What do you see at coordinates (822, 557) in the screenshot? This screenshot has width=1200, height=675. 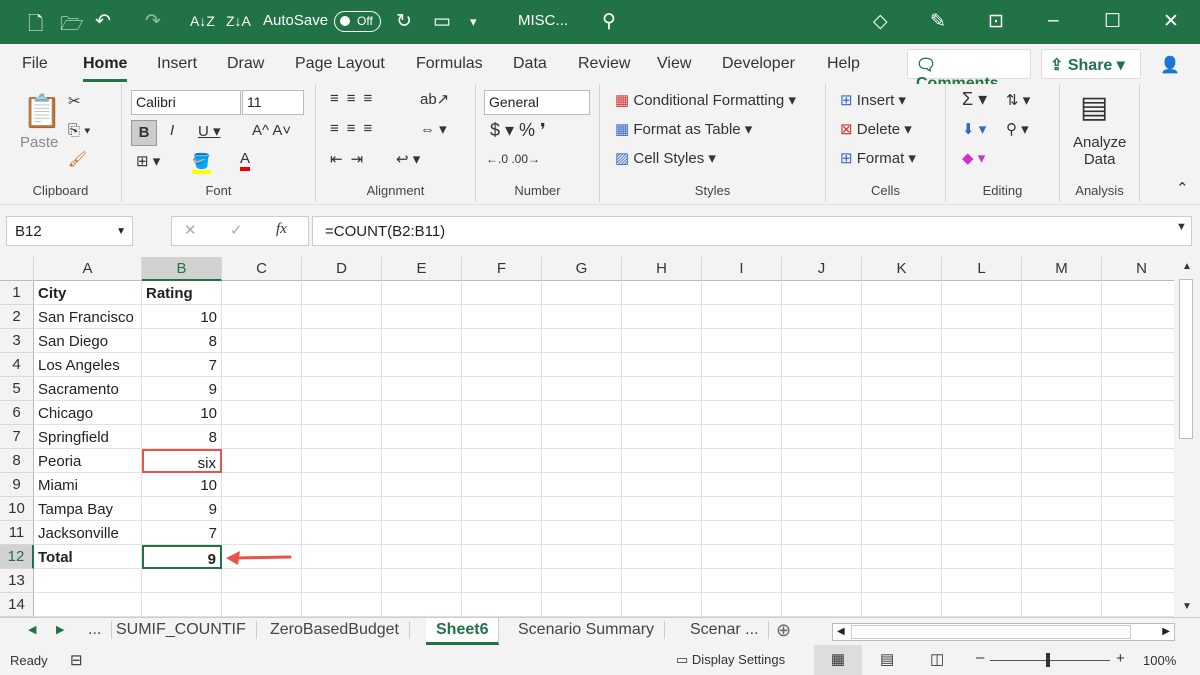 I see `cell-J12` at bounding box center [822, 557].